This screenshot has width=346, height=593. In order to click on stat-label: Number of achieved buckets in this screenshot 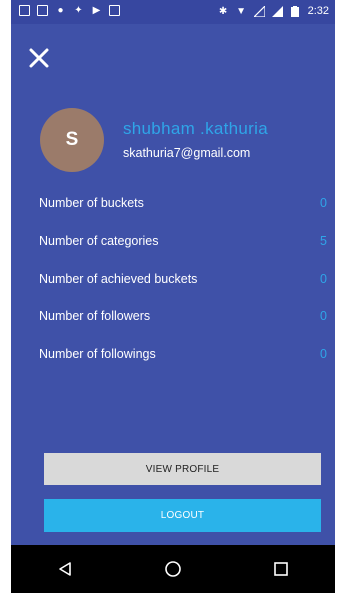, I will do `click(118, 279)`.